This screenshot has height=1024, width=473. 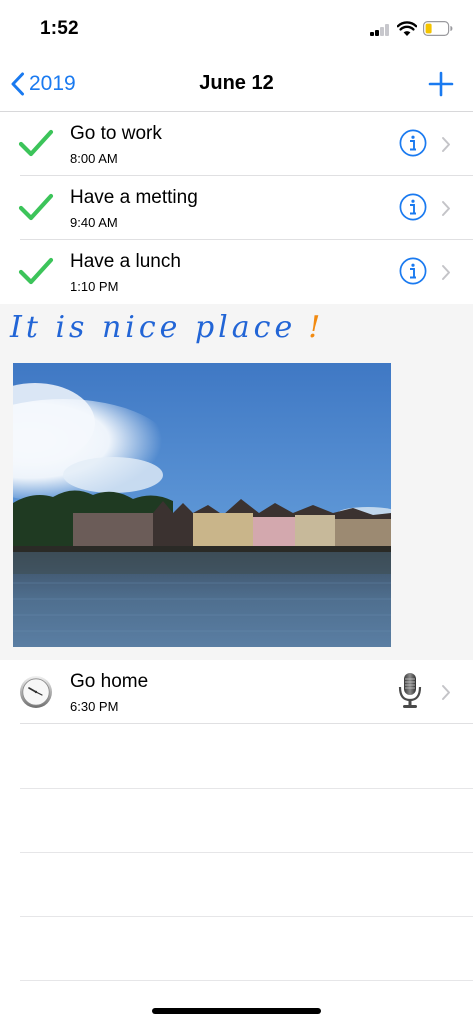 What do you see at coordinates (381, 30) in the screenshot?
I see `cellular-signal-icon` at bounding box center [381, 30].